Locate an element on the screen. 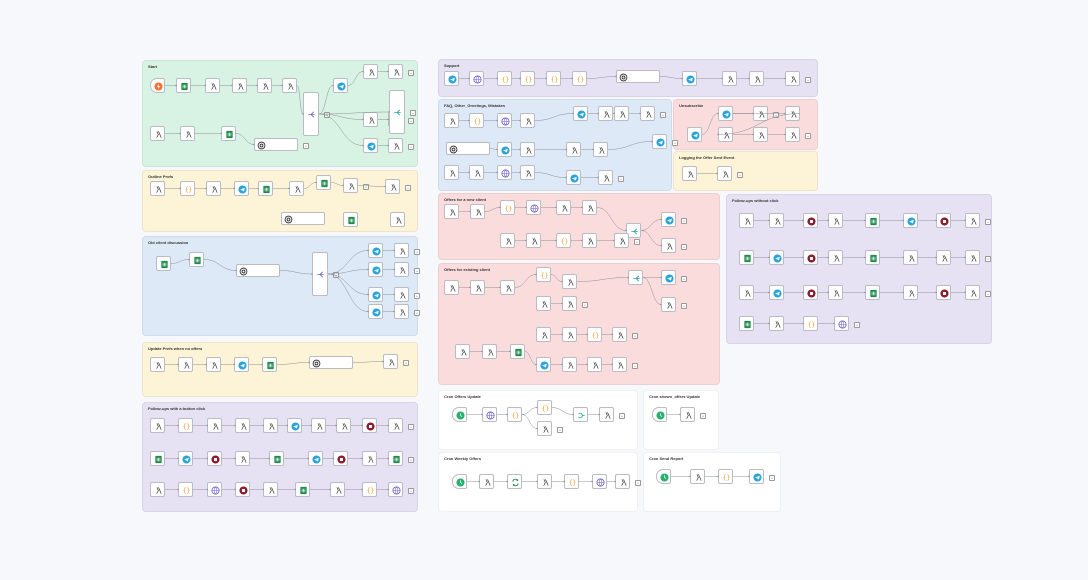  switch-node is located at coordinates (635, 277).